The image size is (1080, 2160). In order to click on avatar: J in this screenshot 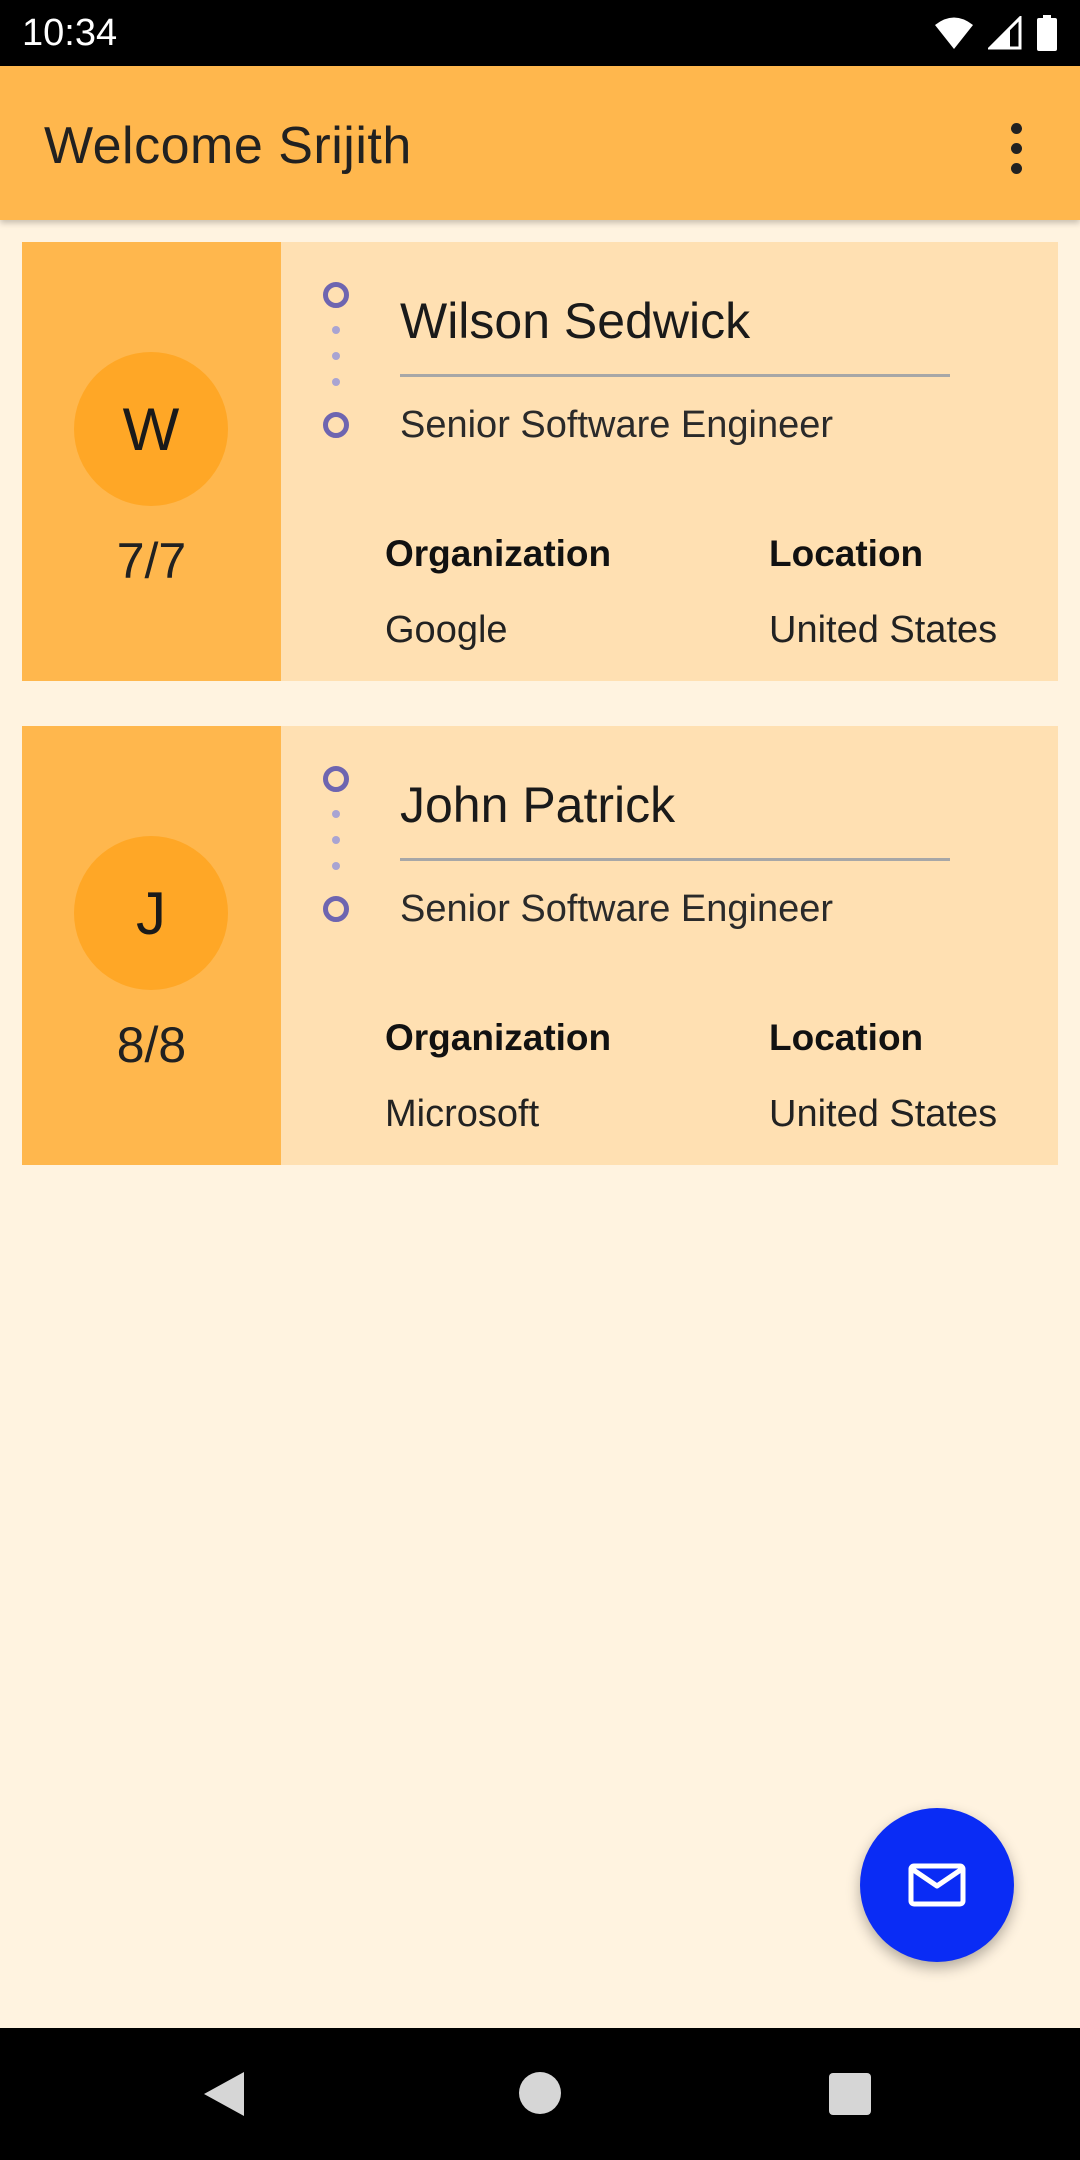, I will do `click(151, 913)`.